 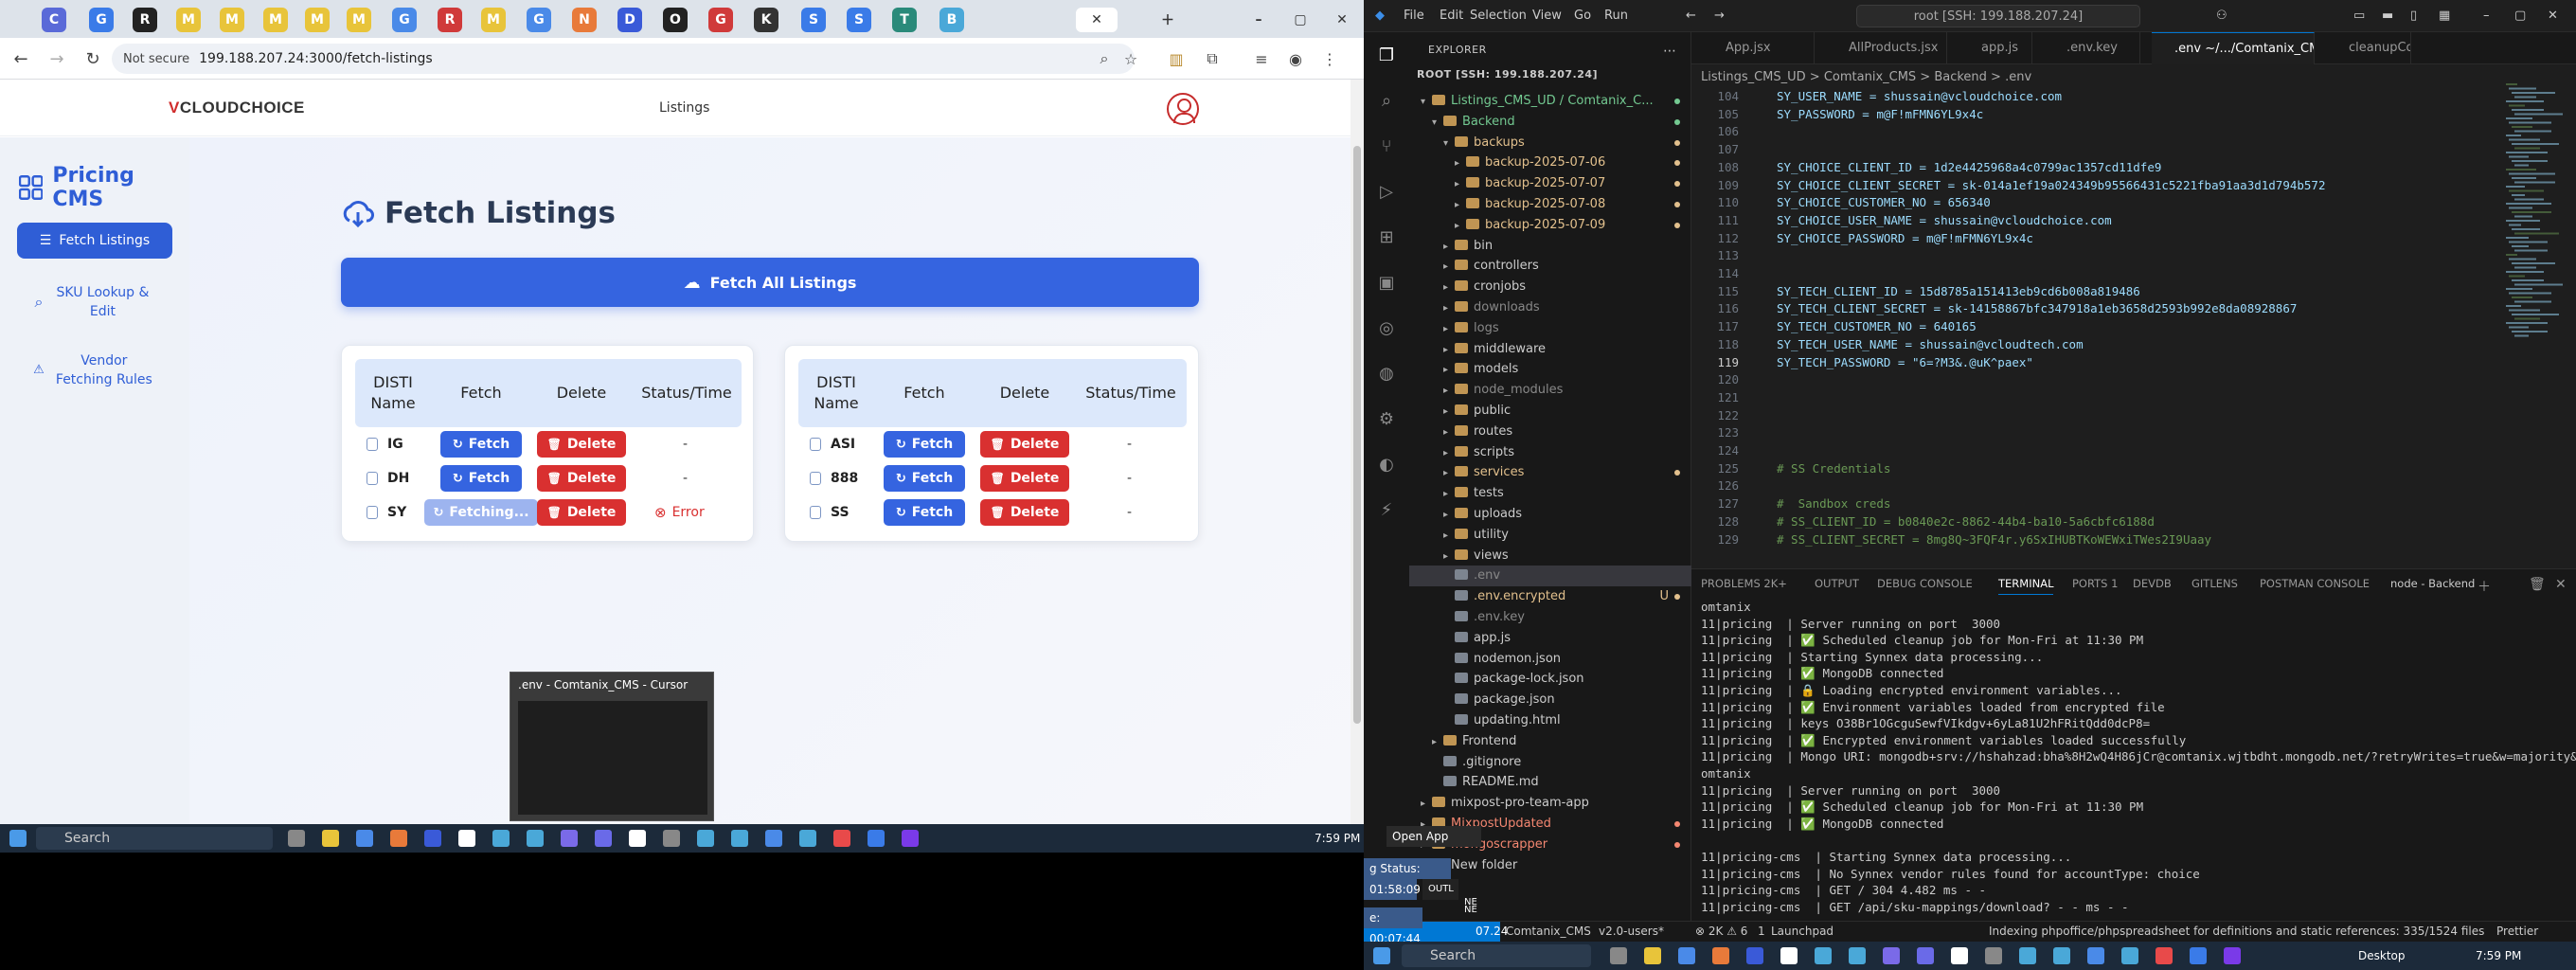 I want to click on not-secure-label: Not secure, so click(x=156, y=59).